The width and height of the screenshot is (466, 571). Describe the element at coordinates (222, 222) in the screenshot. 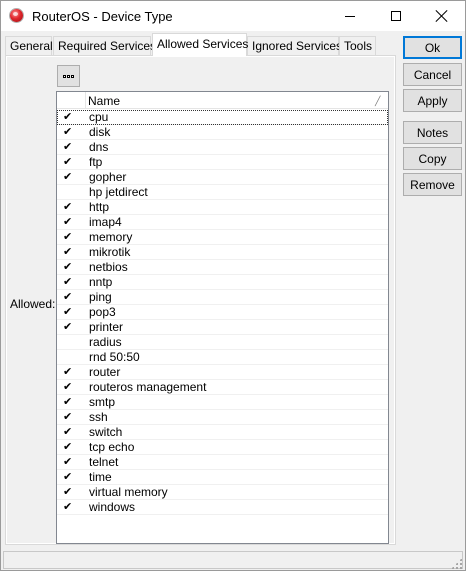

I see `list-item: ✔ imap4` at that location.